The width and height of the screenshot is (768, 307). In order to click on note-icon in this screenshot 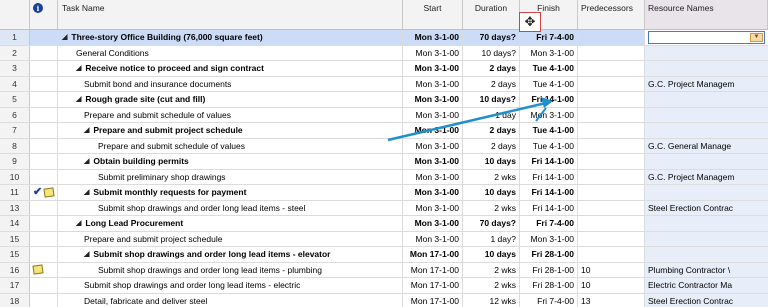, I will do `click(49, 192)`.